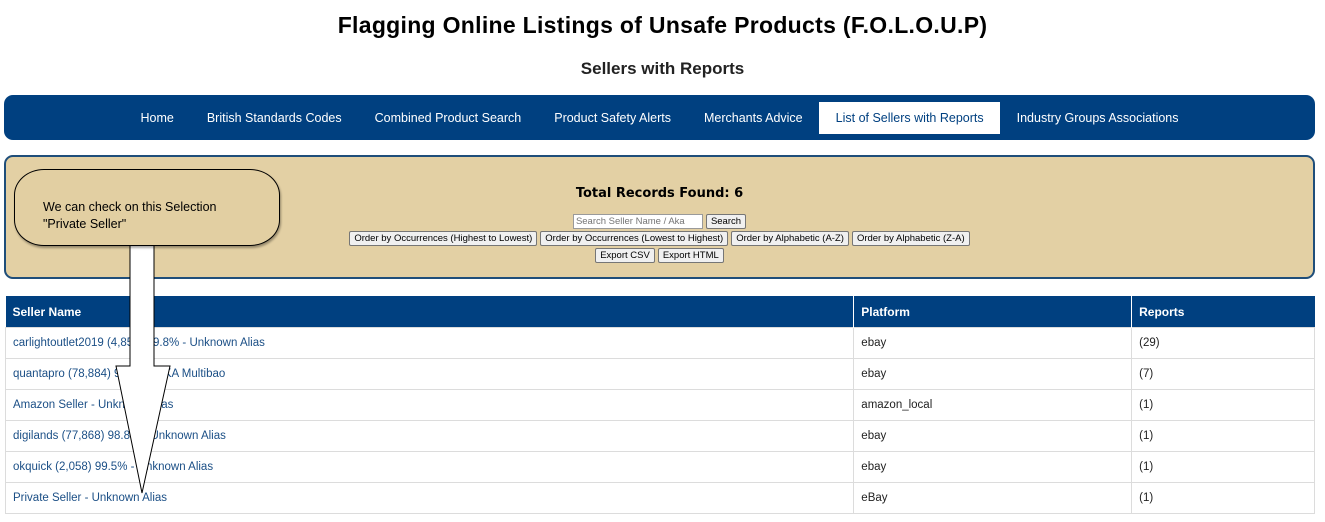 The width and height of the screenshot is (1325, 522). Describe the element at coordinates (652, 193) in the screenshot. I see `total-records-label: Total Records Found:` at that location.